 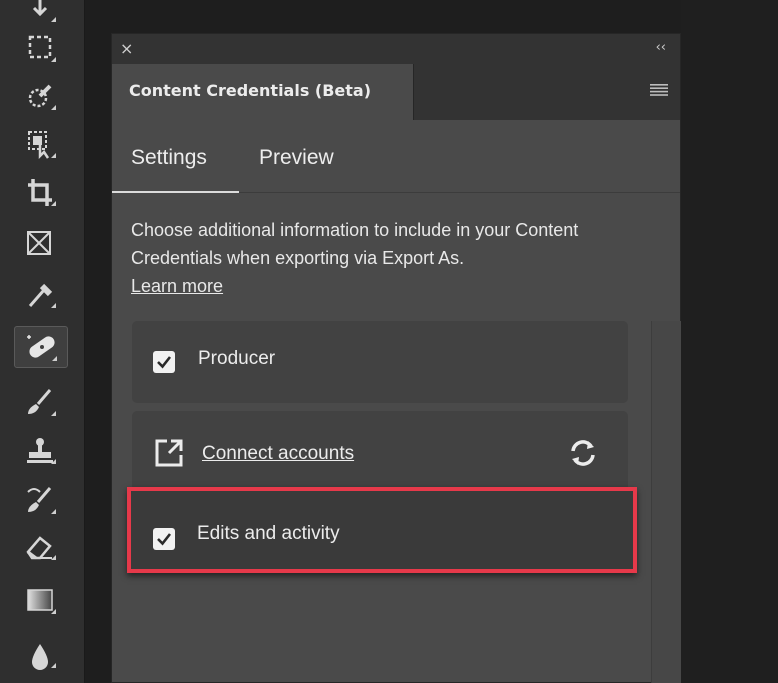 I want to click on brush-tool, so click(x=40, y=402).